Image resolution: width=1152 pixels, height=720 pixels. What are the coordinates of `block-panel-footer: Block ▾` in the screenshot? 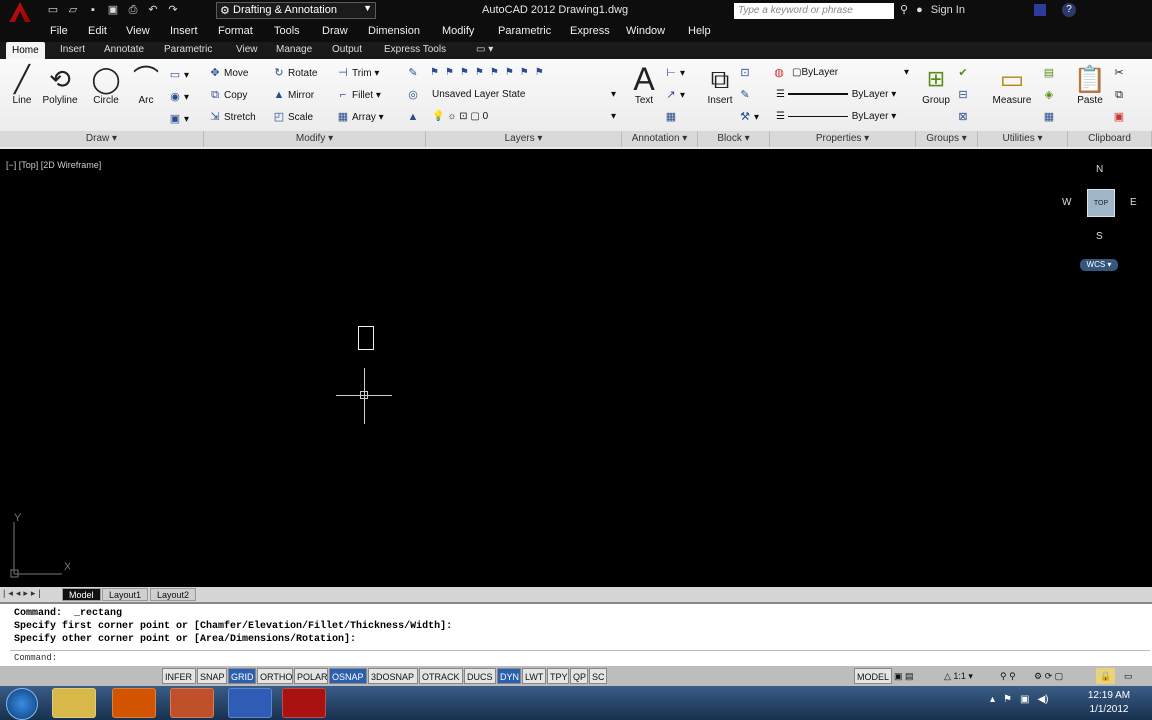 It's located at (734, 139).